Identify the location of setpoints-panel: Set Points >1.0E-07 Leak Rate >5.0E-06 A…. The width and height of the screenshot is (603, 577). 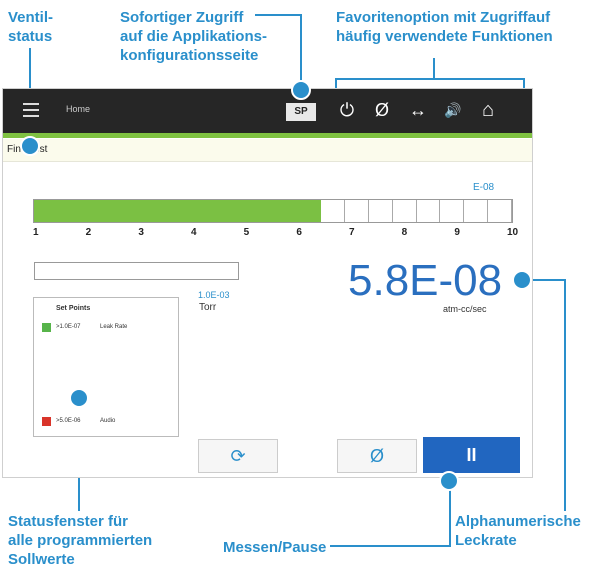
(106, 367).